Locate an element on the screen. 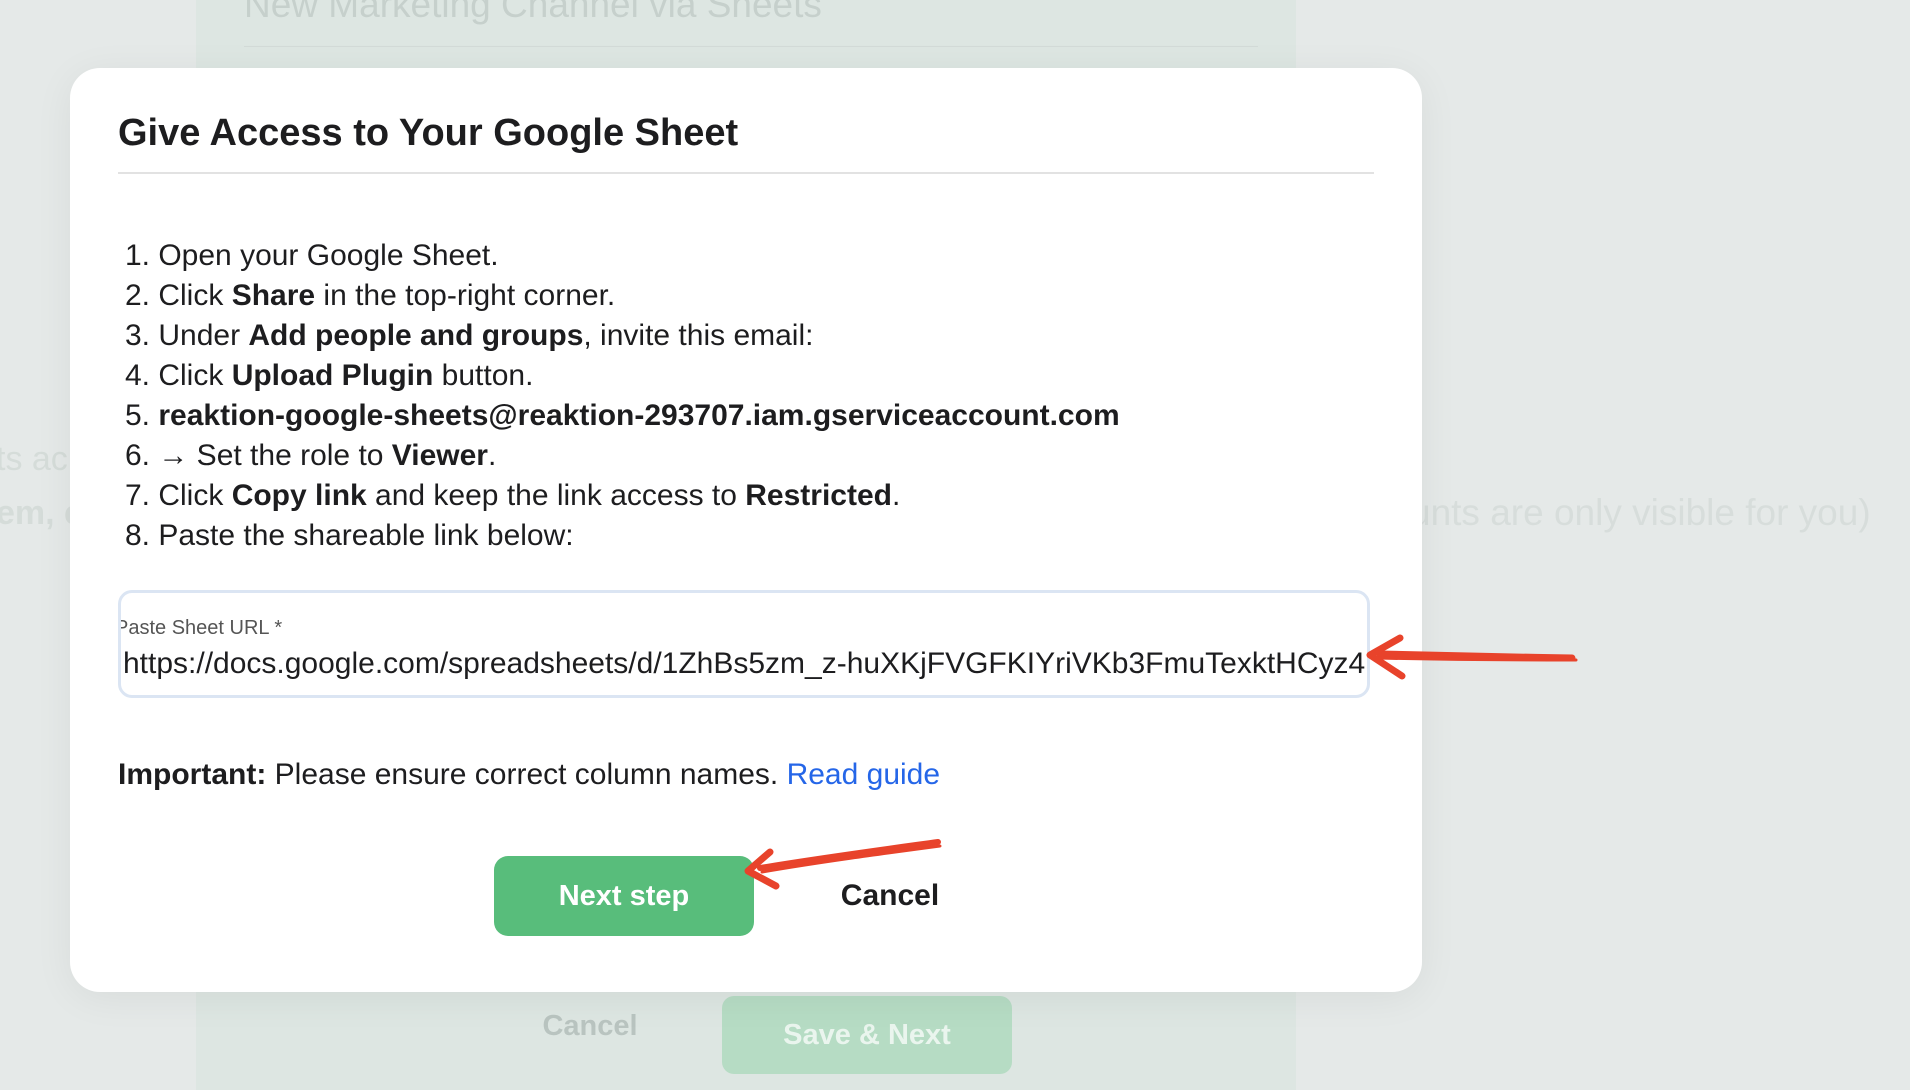  background-divider is located at coordinates (751, 46).